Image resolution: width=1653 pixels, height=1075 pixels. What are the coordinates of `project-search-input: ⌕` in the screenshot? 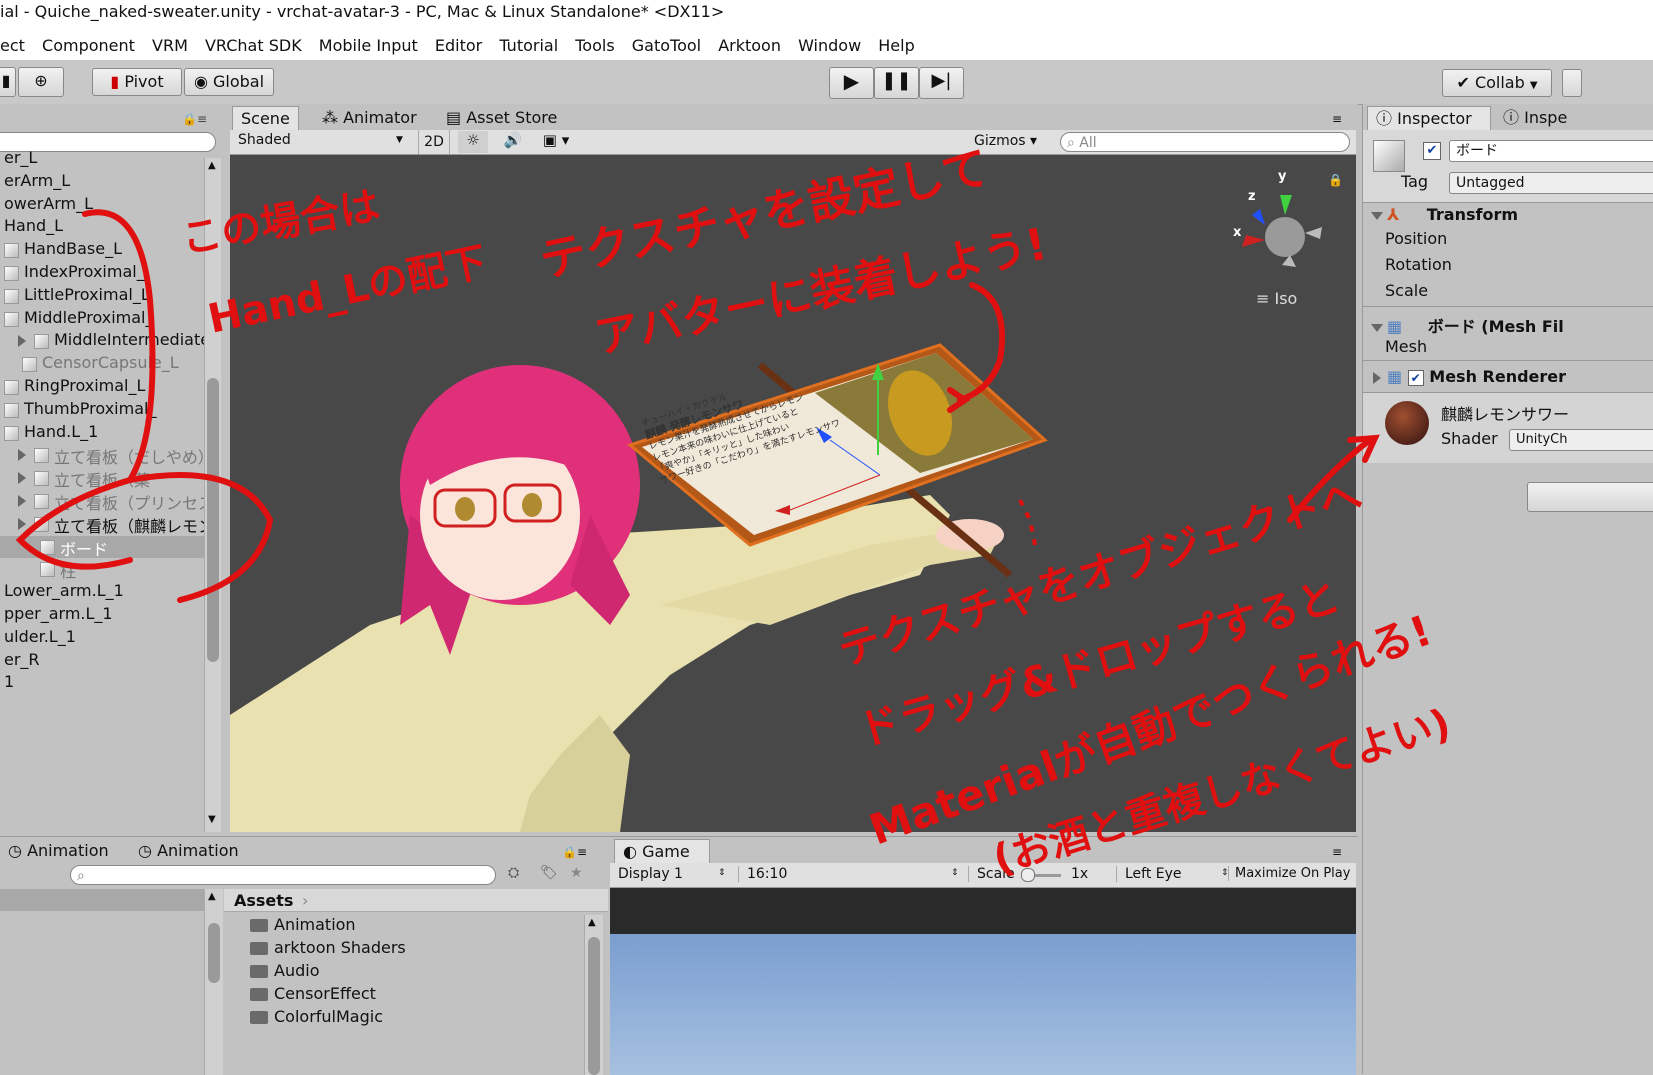 It's located at (283, 875).